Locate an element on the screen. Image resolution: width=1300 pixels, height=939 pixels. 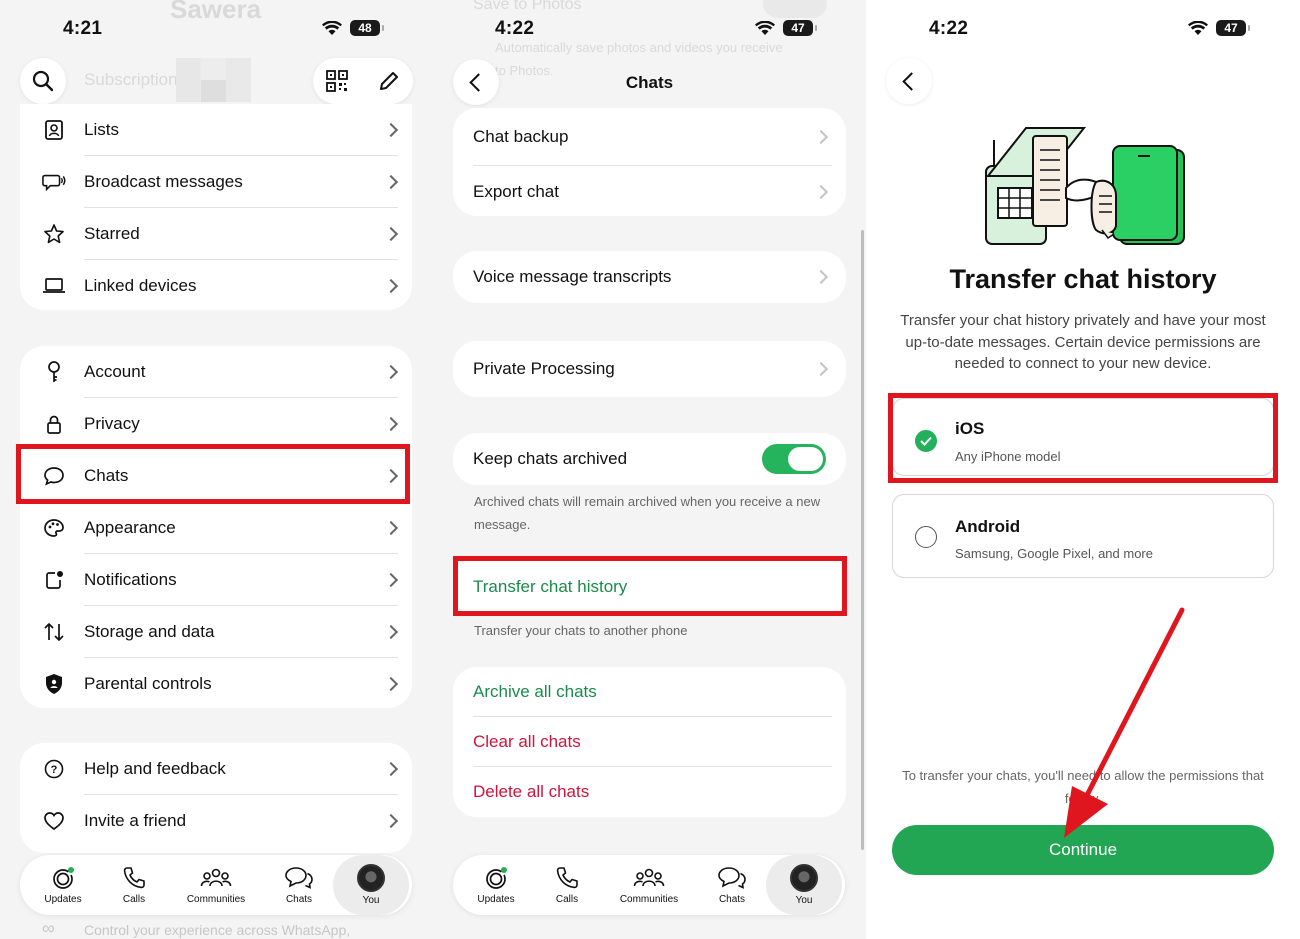
settings-item-notifications: Notifications is located at coordinates (216, 580).